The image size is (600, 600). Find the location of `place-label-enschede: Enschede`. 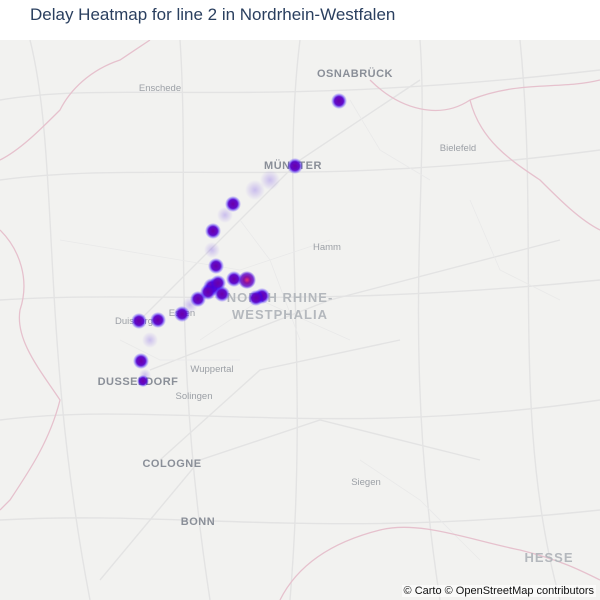

place-label-enschede: Enschede is located at coordinates (160, 88).